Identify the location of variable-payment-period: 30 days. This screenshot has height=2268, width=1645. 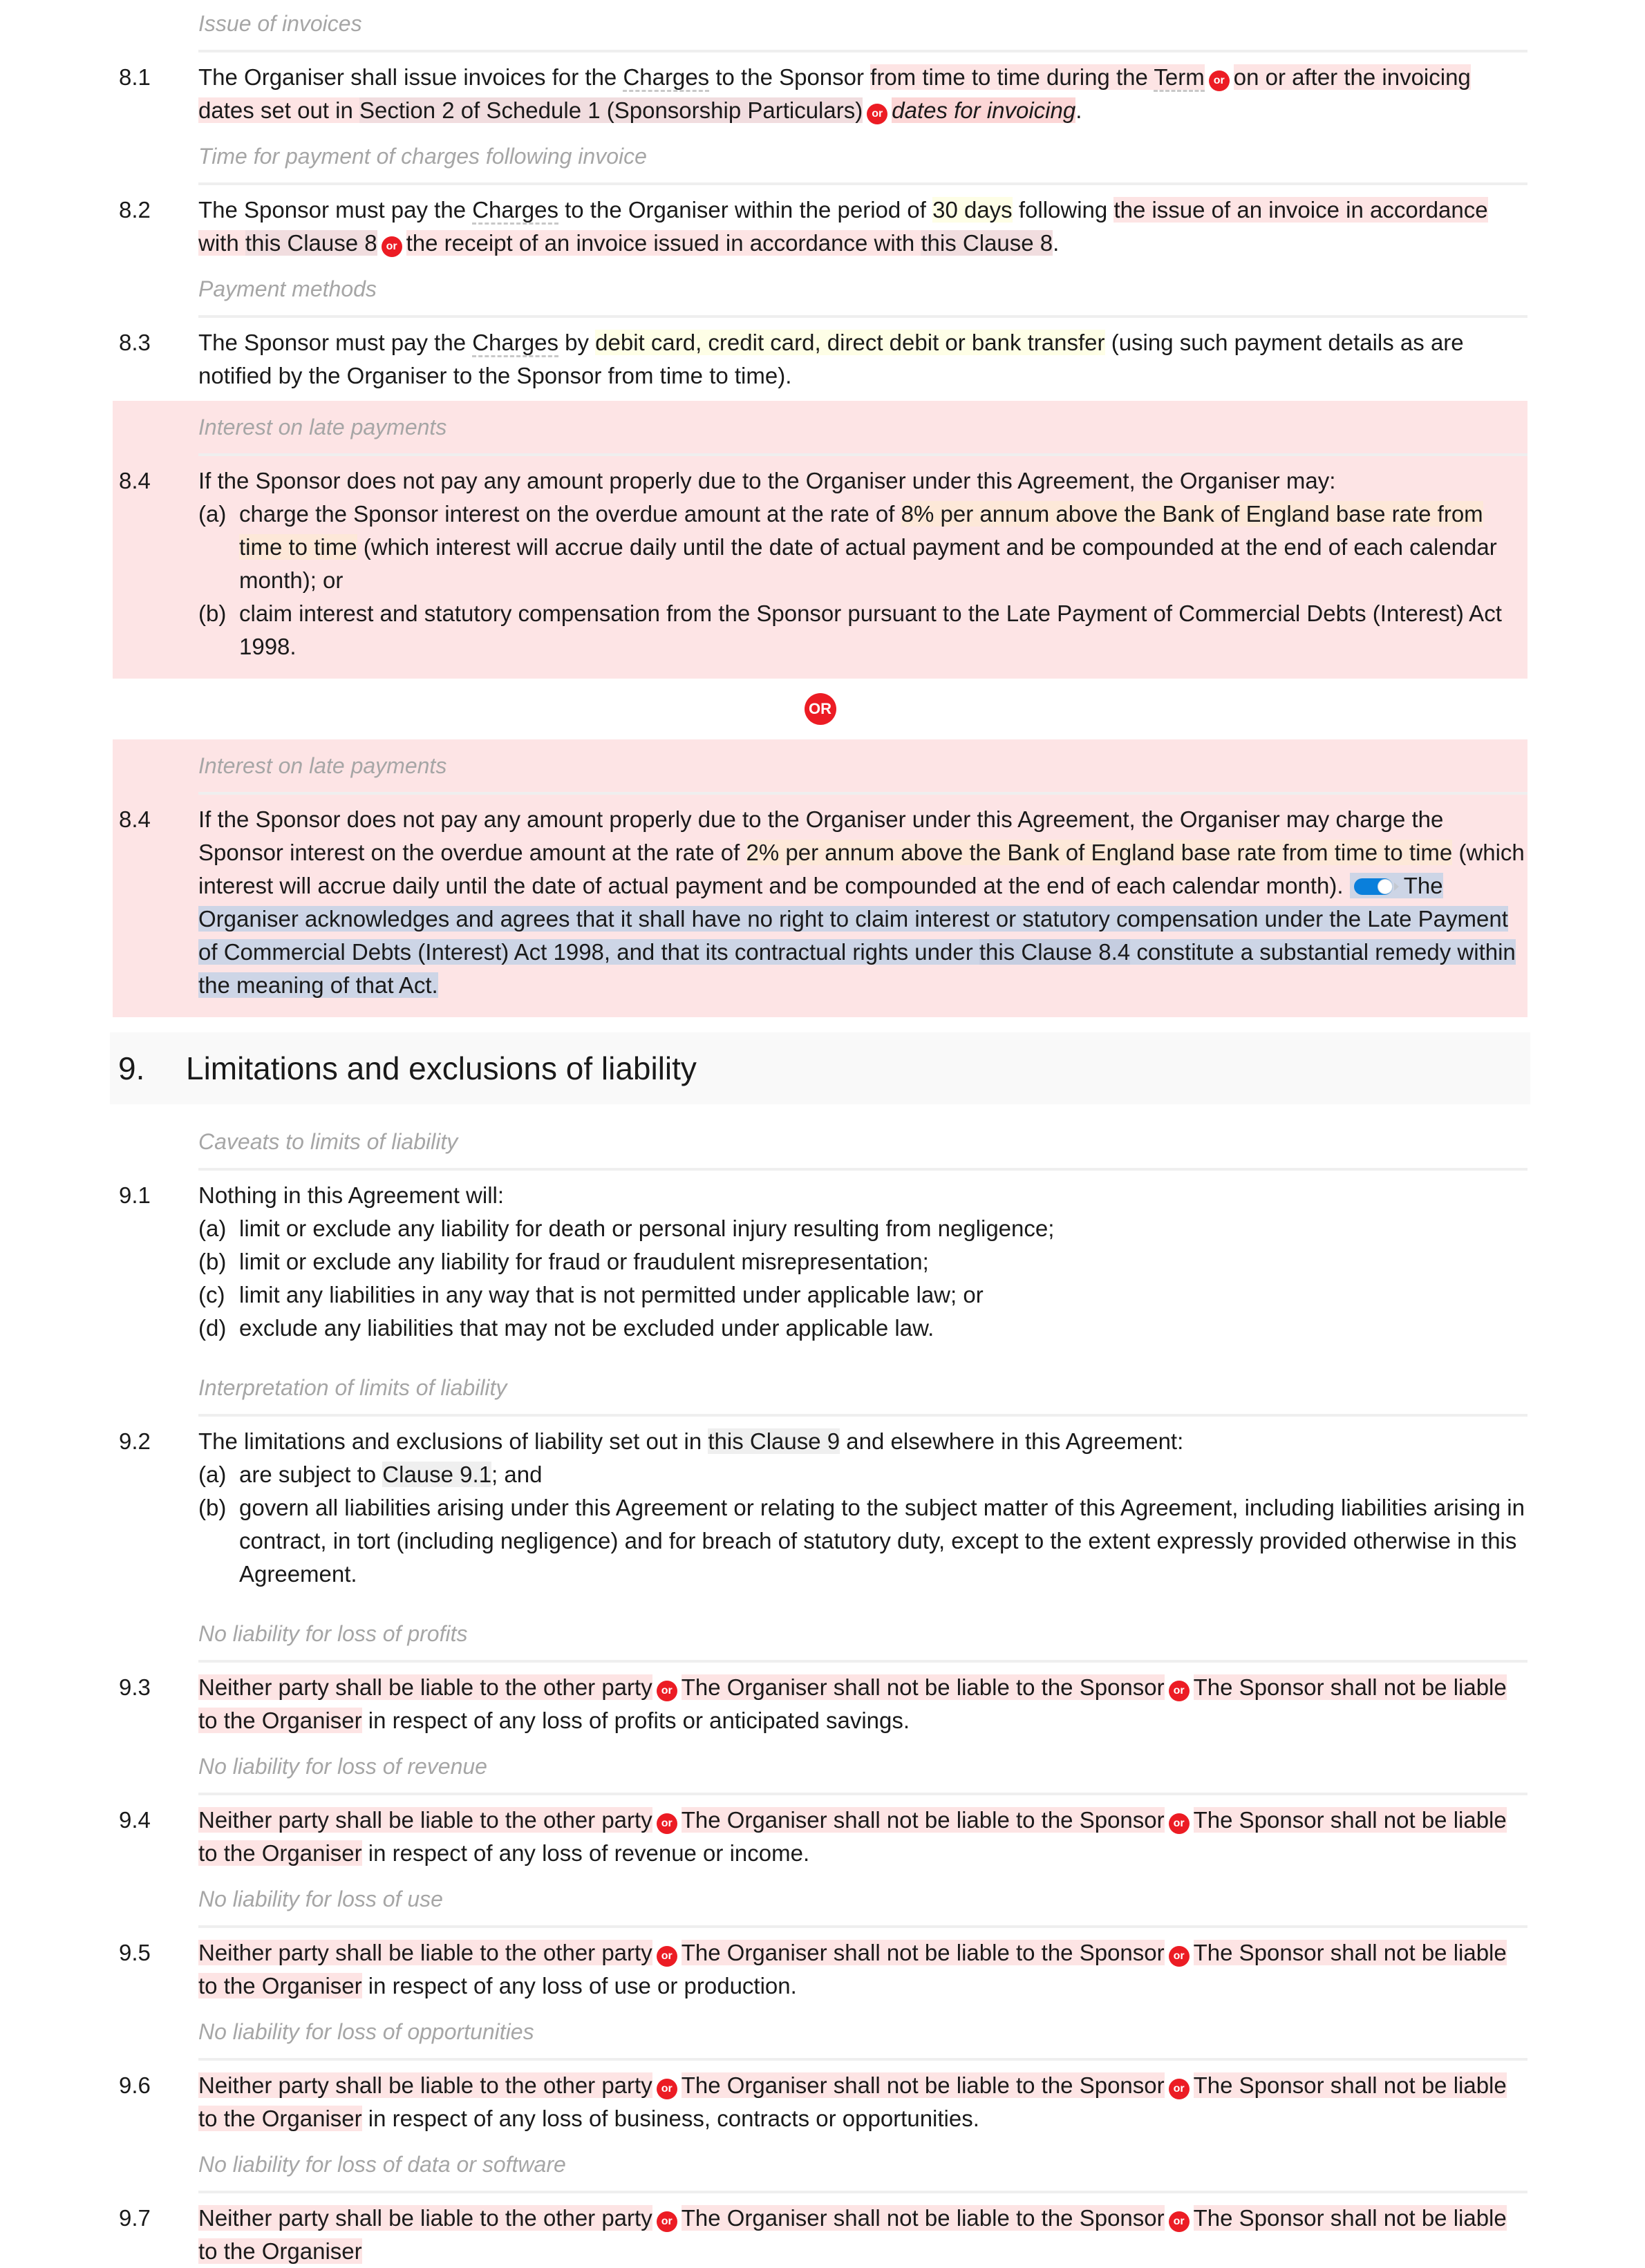
(972, 210).